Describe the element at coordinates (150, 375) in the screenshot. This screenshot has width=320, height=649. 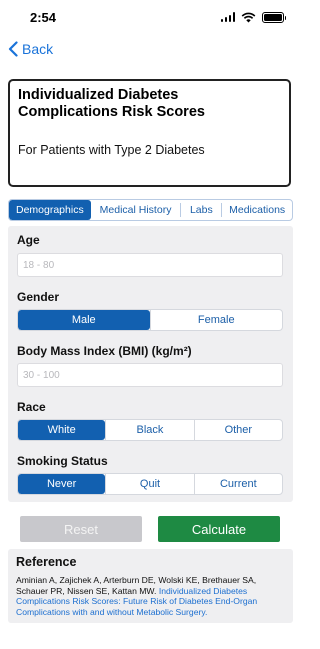
I see `bmi-input` at that location.